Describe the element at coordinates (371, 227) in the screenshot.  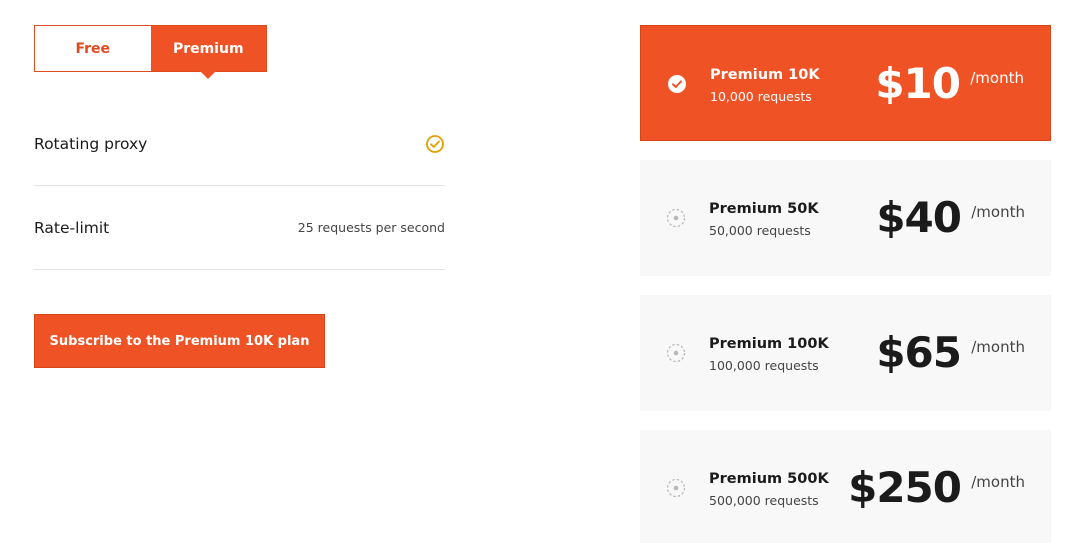
I see `feature-value: 25 requests per second` at that location.